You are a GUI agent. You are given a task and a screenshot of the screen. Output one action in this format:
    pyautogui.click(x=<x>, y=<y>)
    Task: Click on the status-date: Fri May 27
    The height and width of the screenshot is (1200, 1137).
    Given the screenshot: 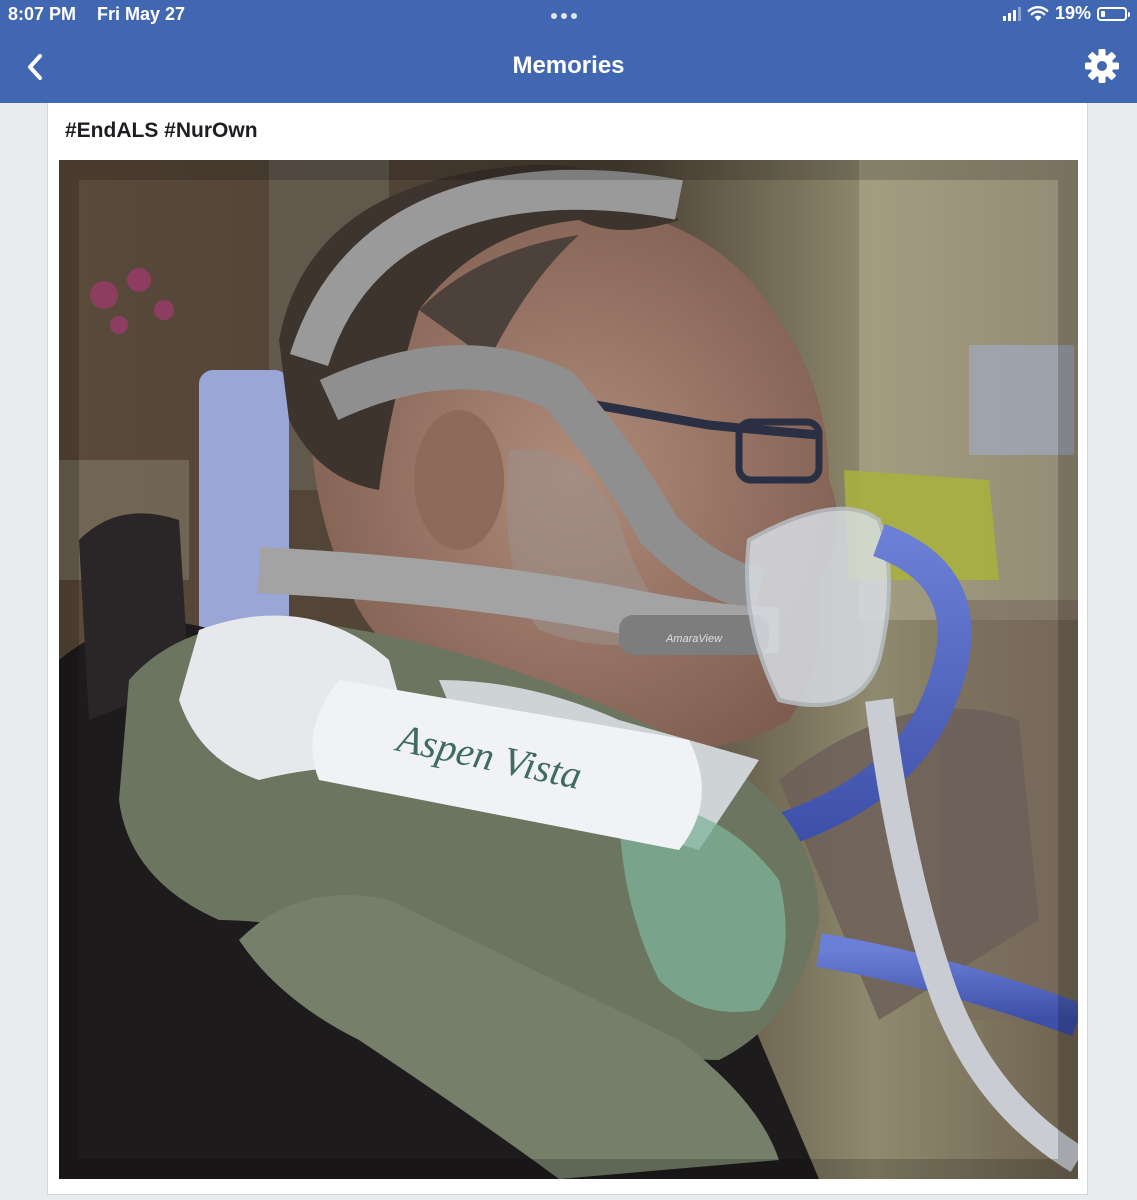 What is the action you would take?
    pyautogui.click(x=141, y=14)
    